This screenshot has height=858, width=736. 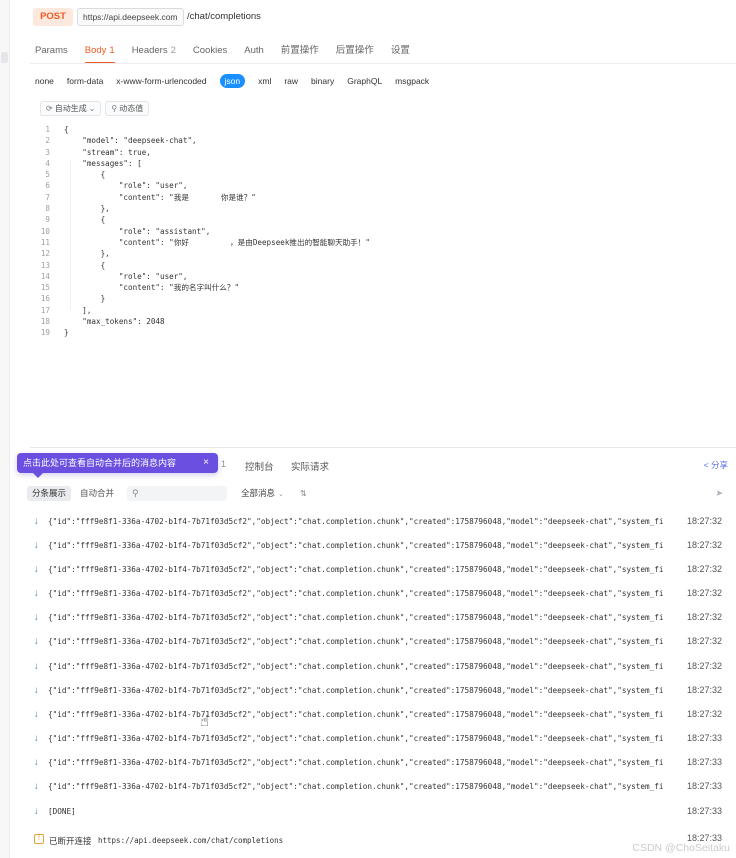 What do you see at coordinates (47, 129) in the screenshot?
I see `line-number: 1` at bounding box center [47, 129].